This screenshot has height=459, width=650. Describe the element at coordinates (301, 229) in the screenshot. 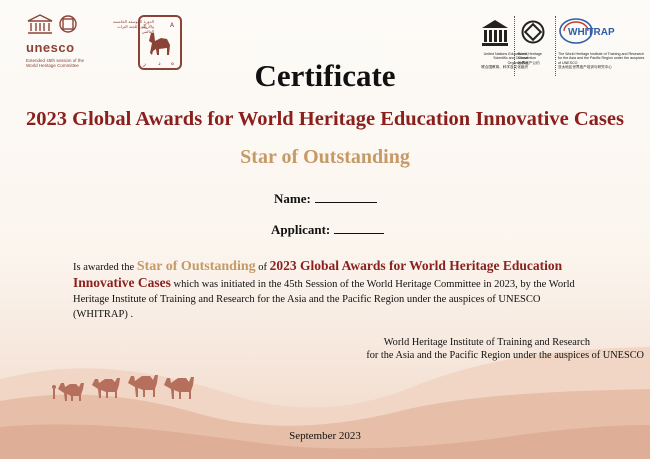

I see `applicant-label: Applicant:` at that location.